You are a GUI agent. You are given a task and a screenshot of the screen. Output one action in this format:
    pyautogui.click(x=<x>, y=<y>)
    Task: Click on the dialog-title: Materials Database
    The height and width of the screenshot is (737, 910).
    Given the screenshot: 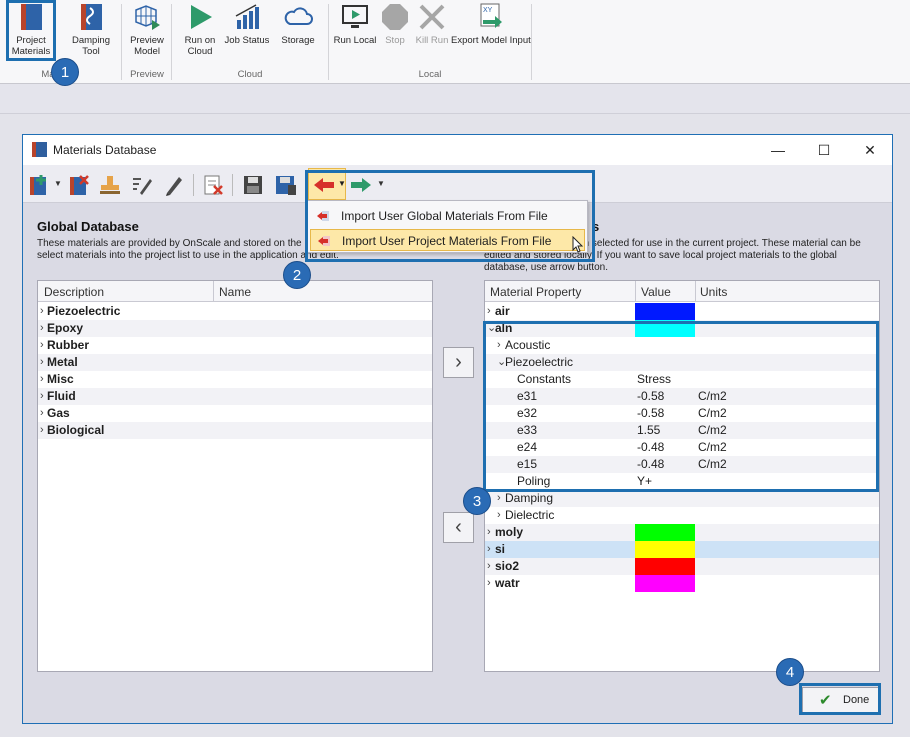 What is the action you would take?
    pyautogui.click(x=105, y=150)
    